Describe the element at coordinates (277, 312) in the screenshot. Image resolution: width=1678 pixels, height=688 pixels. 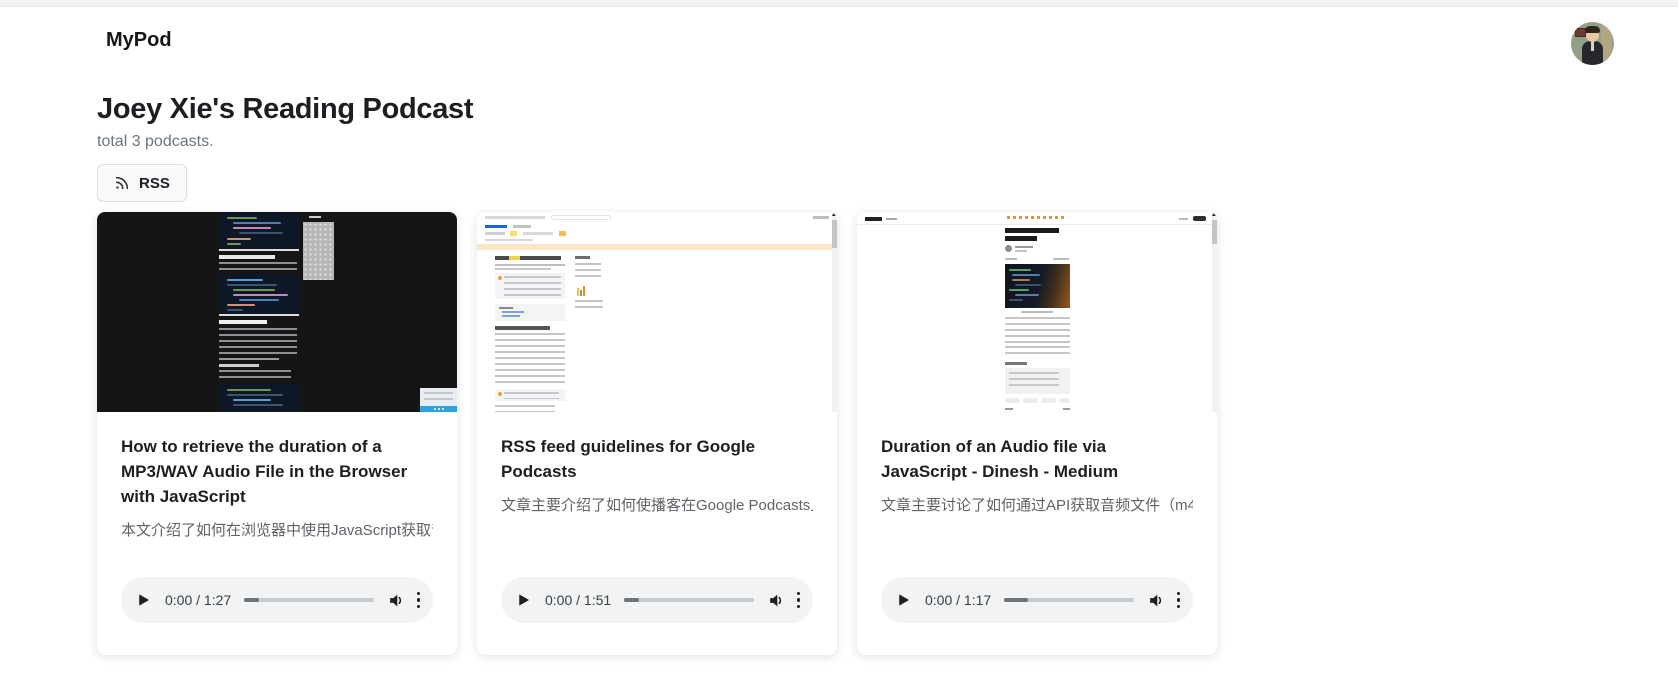
I see `podcast-thumbnail-dark-article` at that location.